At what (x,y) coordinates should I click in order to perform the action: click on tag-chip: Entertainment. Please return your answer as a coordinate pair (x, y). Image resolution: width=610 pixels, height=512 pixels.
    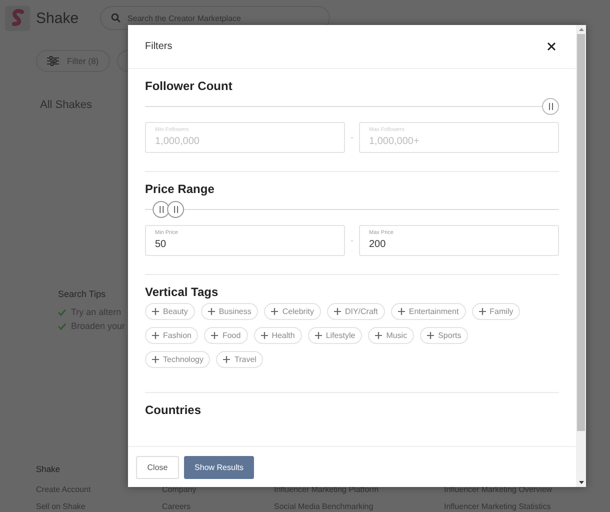
    Looking at the image, I should click on (428, 311).